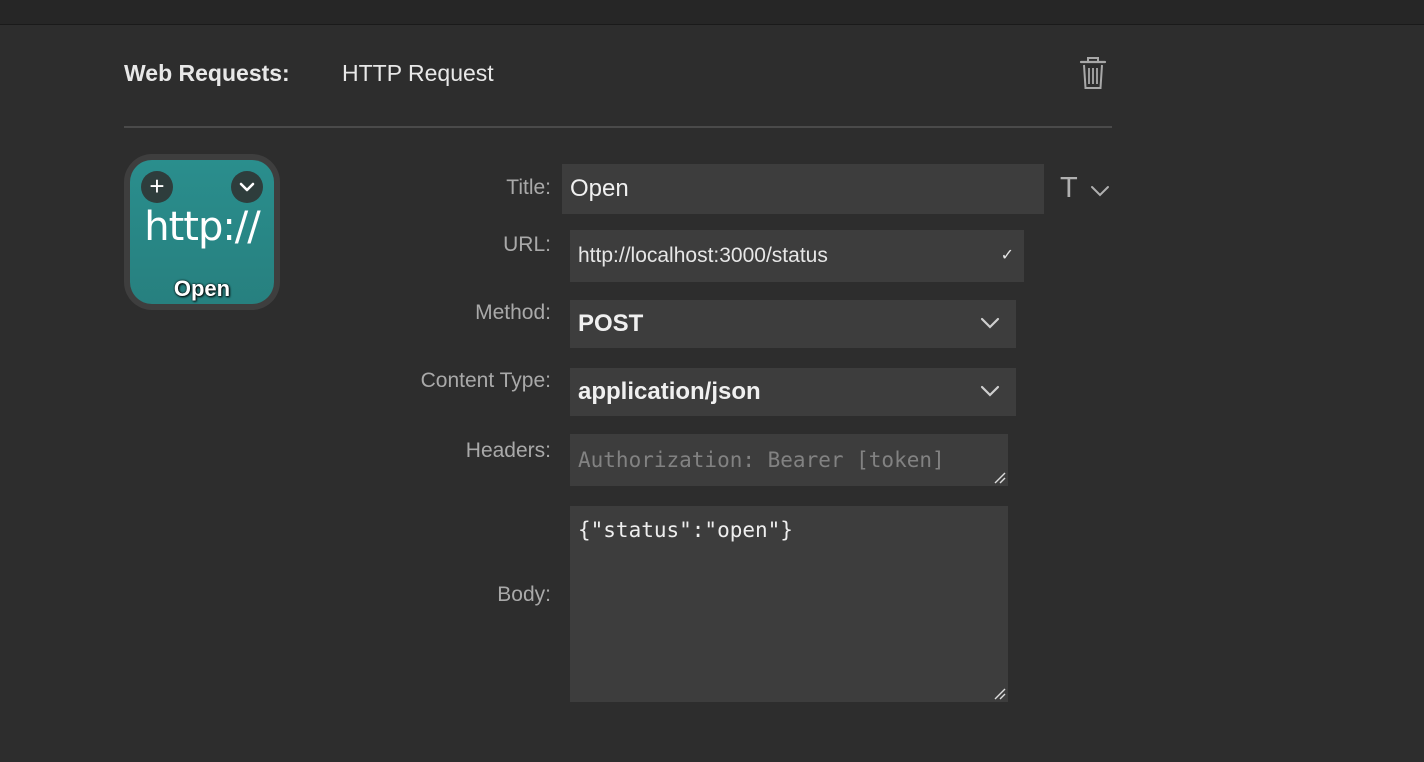 Image resolution: width=1424 pixels, height=762 pixels. Describe the element at coordinates (207, 73) in the screenshot. I see `plugin-category: Web Requests:` at that location.